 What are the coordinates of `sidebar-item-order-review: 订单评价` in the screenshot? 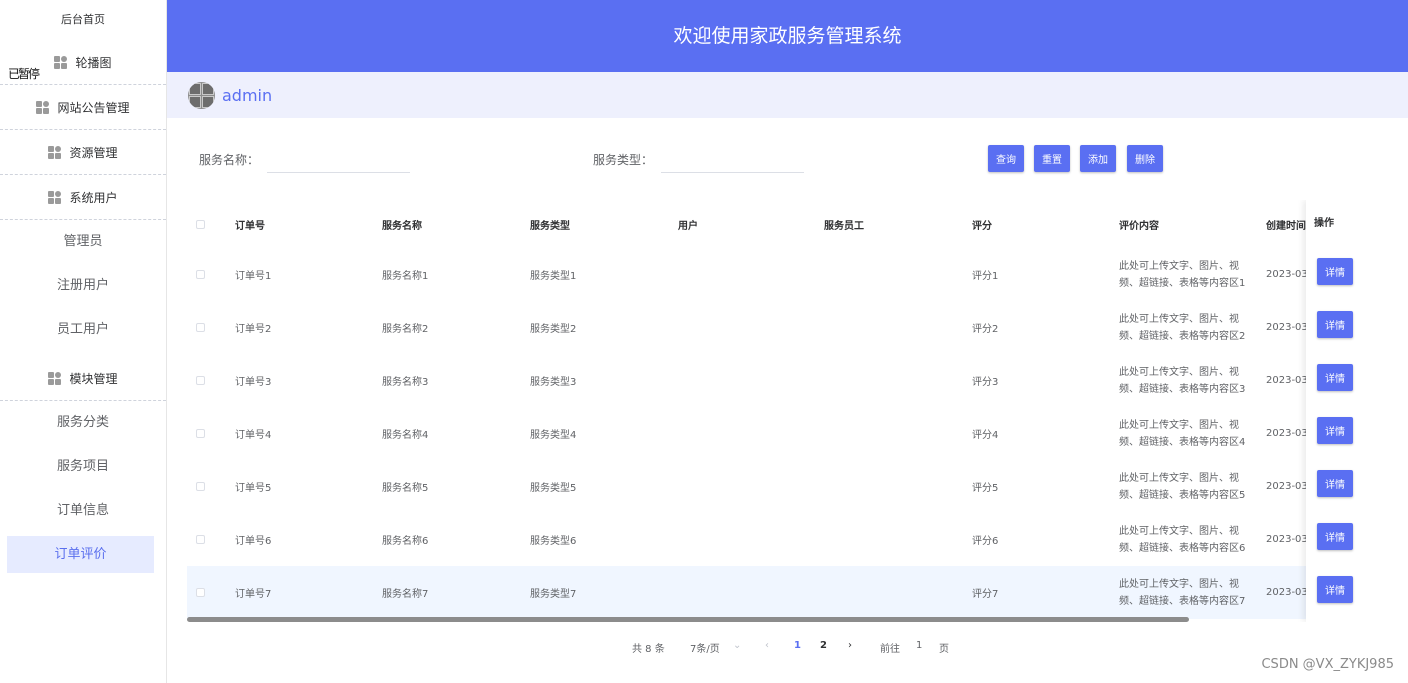 It's located at (80, 554).